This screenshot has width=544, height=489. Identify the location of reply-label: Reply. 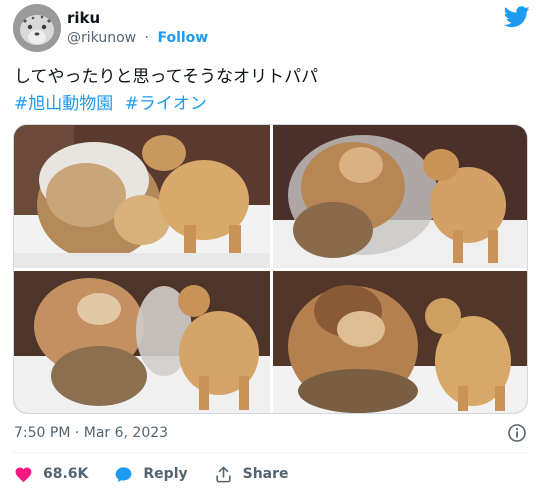
(165, 474).